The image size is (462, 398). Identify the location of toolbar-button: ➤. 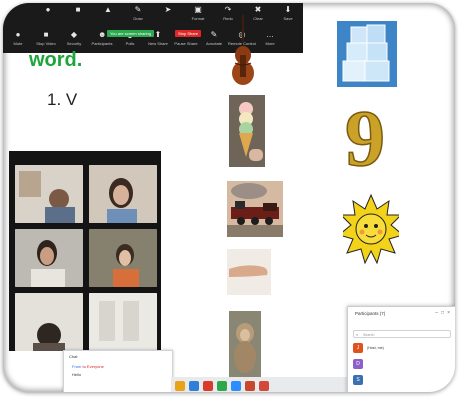
(168, 11).